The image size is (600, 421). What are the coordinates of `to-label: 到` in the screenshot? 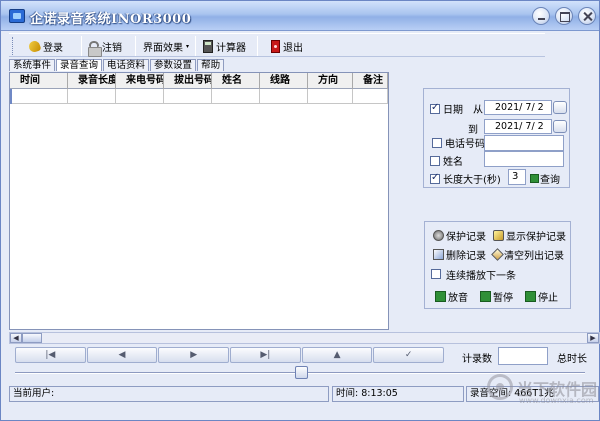 It's located at (473, 130).